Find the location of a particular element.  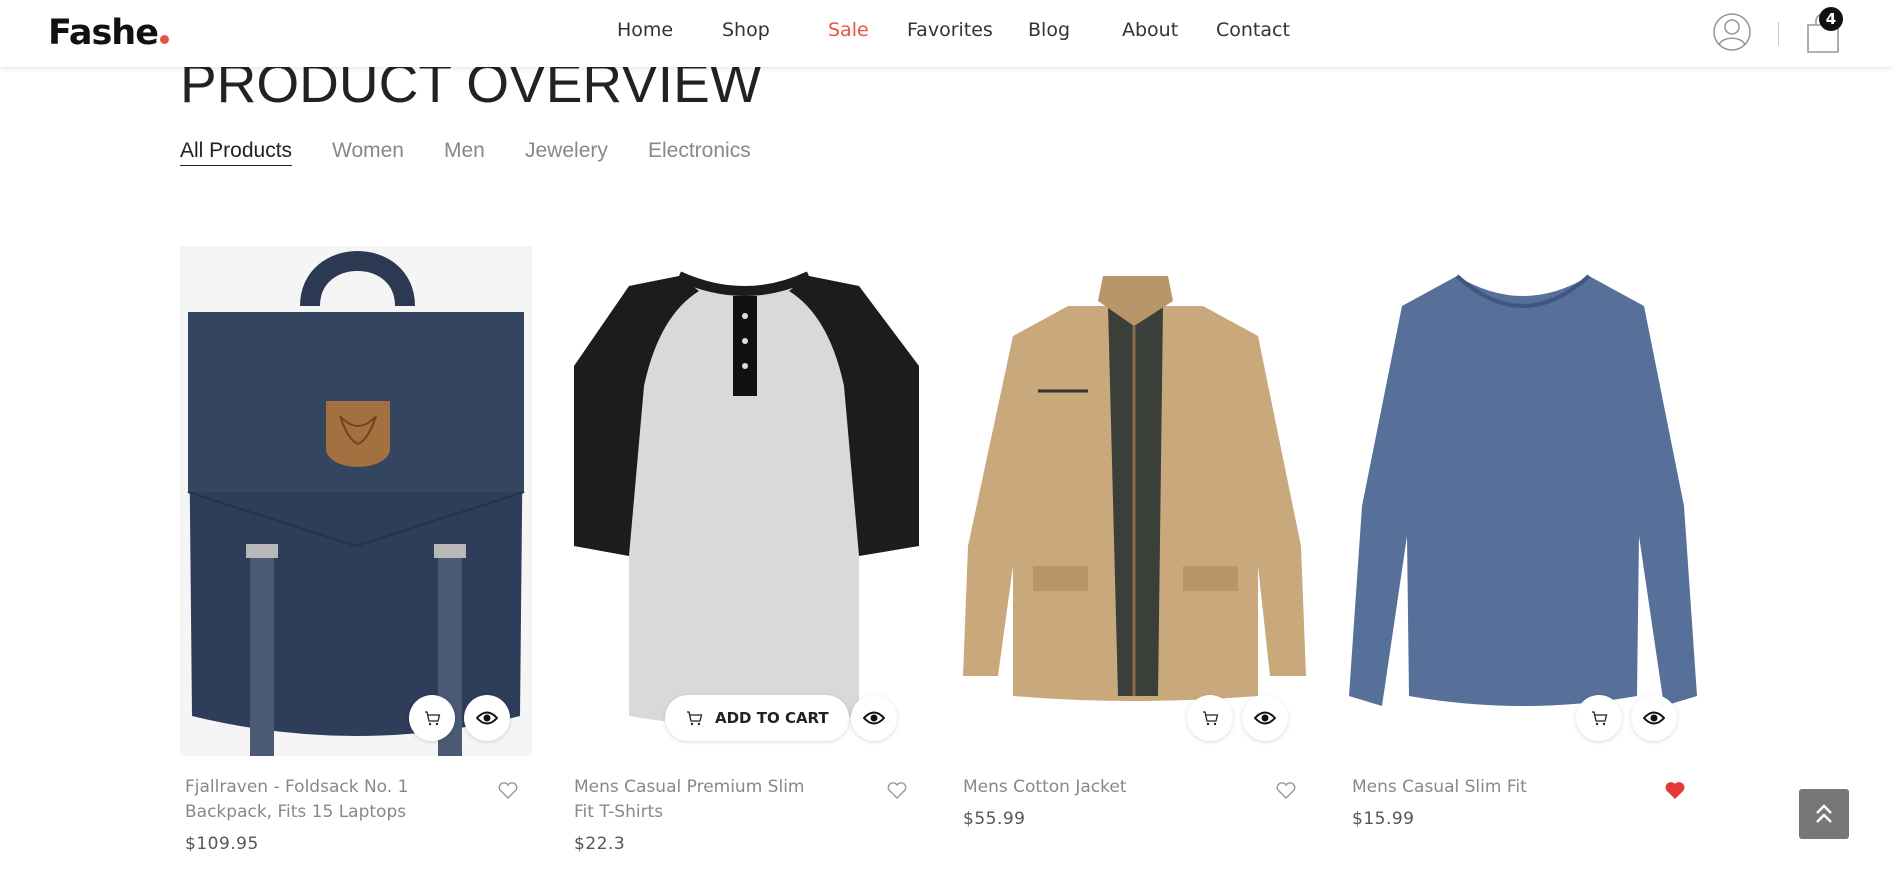

filter-men: Men is located at coordinates (464, 152).